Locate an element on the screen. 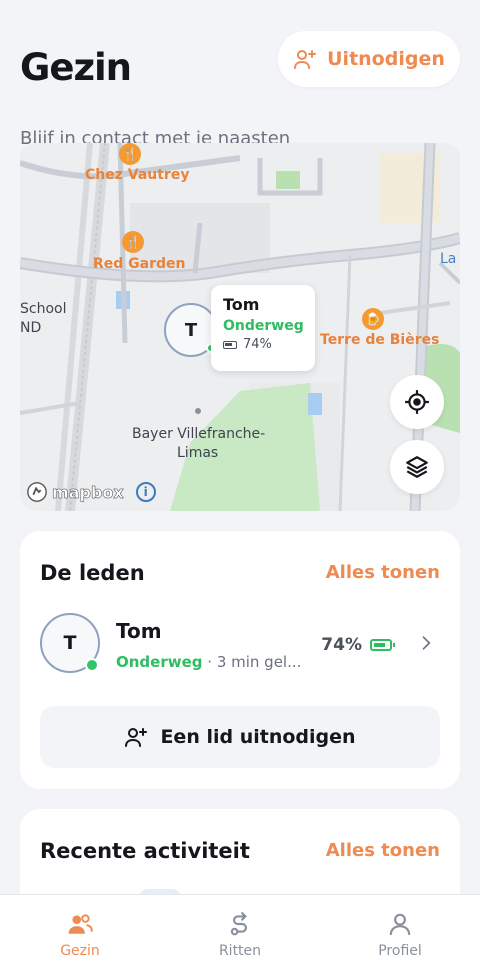  tab-gezin: Gezin is located at coordinates (80, 936).